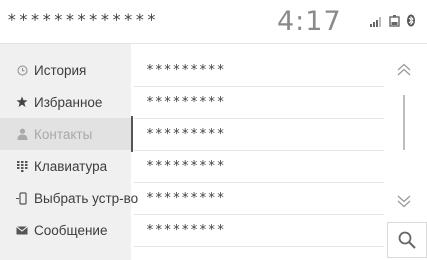  I want to click on double-chevron-down-icon, so click(404, 201).